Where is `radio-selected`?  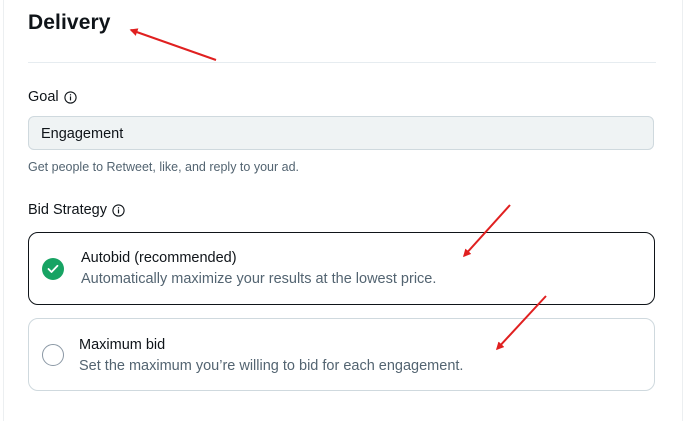
radio-selected is located at coordinates (53, 269).